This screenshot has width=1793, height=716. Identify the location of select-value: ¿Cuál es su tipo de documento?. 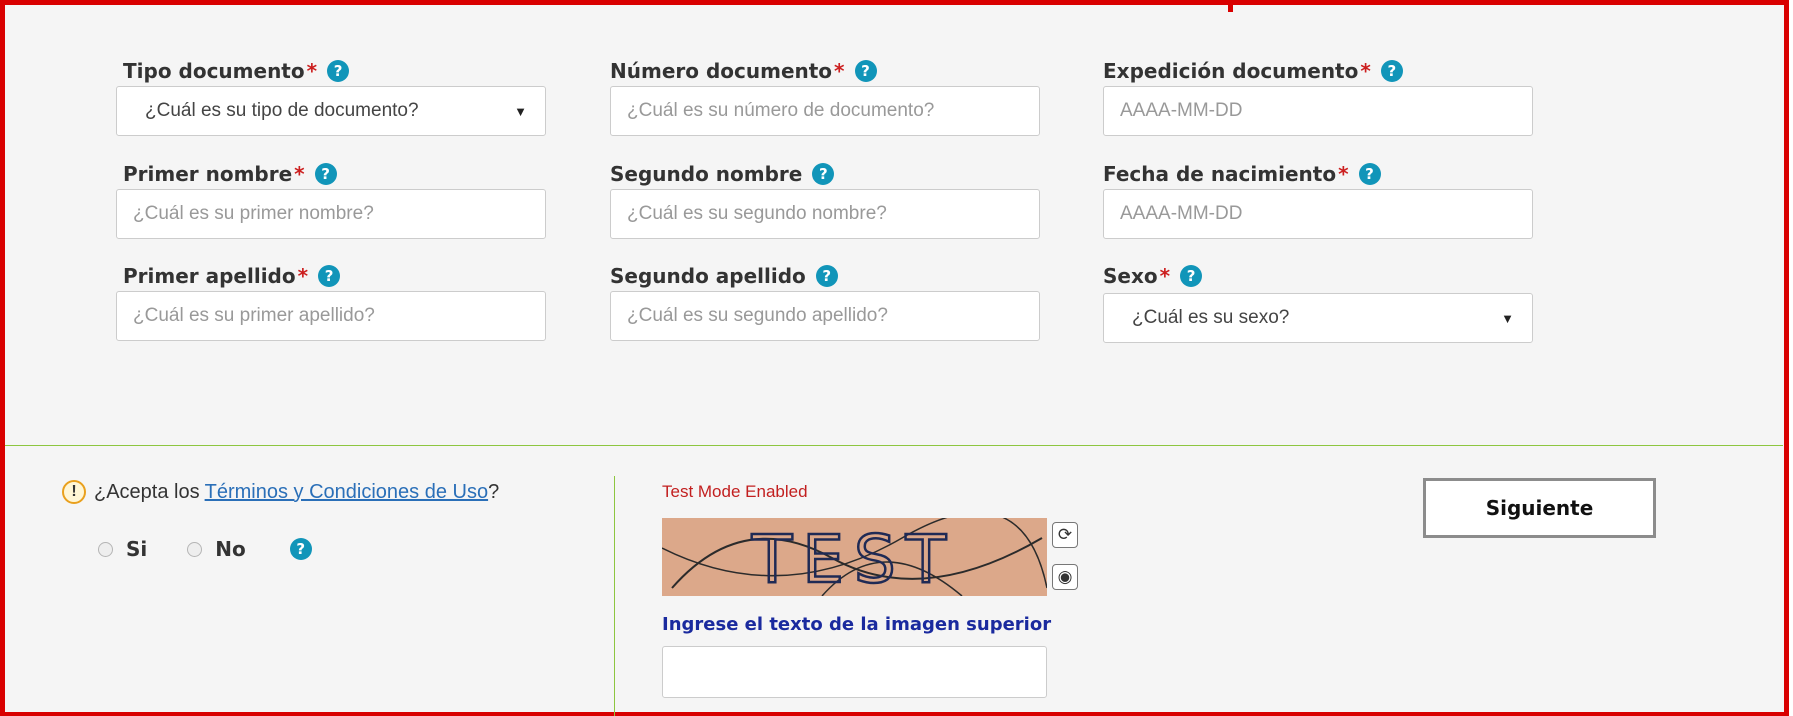
(282, 110).